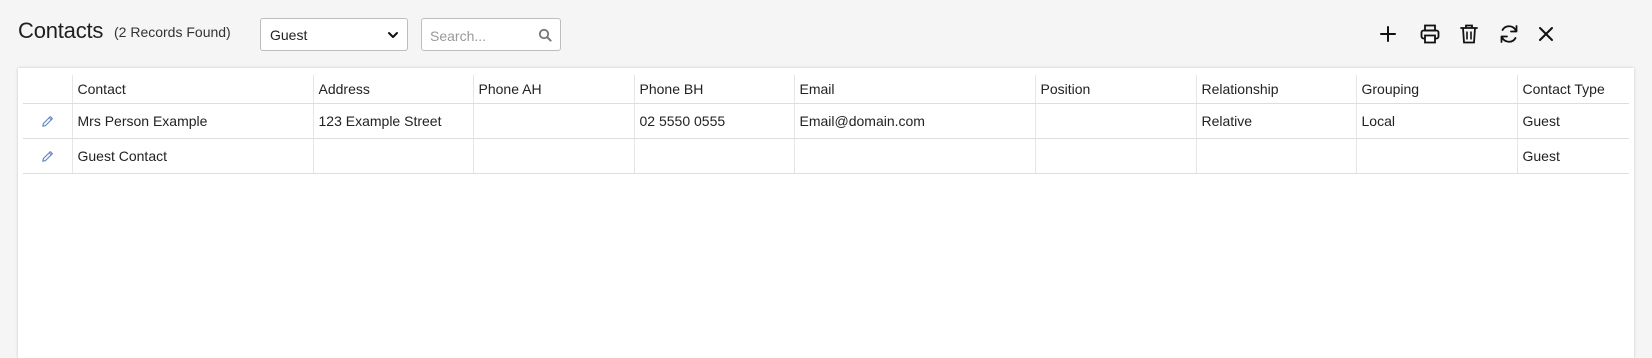 The image size is (1652, 358). Describe the element at coordinates (914, 121) in the screenshot. I see `cell-email: Email@domain.com` at that location.